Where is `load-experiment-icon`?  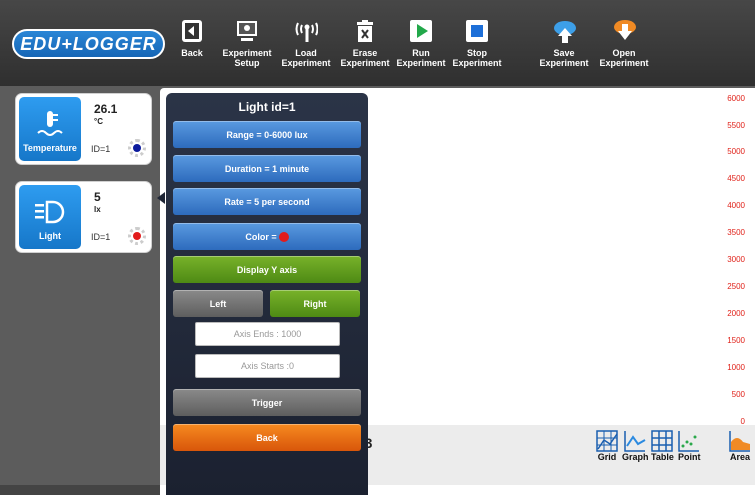 load-experiment-icon is located at coordinates (306, 31).